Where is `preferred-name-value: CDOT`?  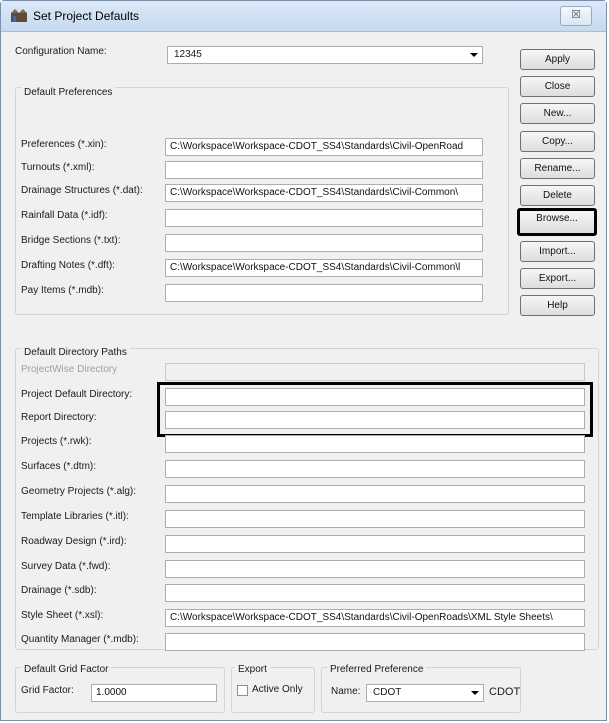 preferred-name-value: CDOT is located at coordinates (387, 692).